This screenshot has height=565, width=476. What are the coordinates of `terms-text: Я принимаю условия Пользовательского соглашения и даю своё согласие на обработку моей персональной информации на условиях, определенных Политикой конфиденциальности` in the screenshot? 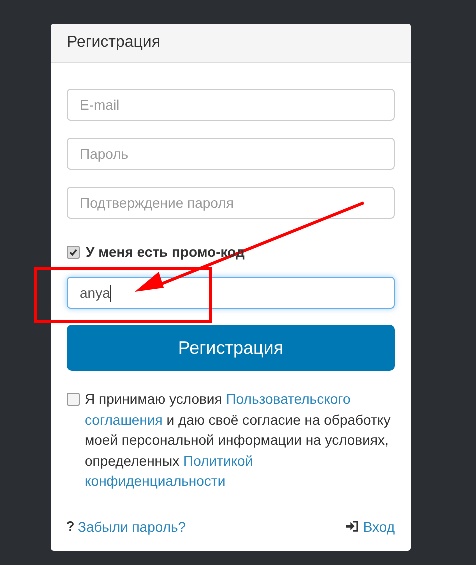 It's located at (238, 440).